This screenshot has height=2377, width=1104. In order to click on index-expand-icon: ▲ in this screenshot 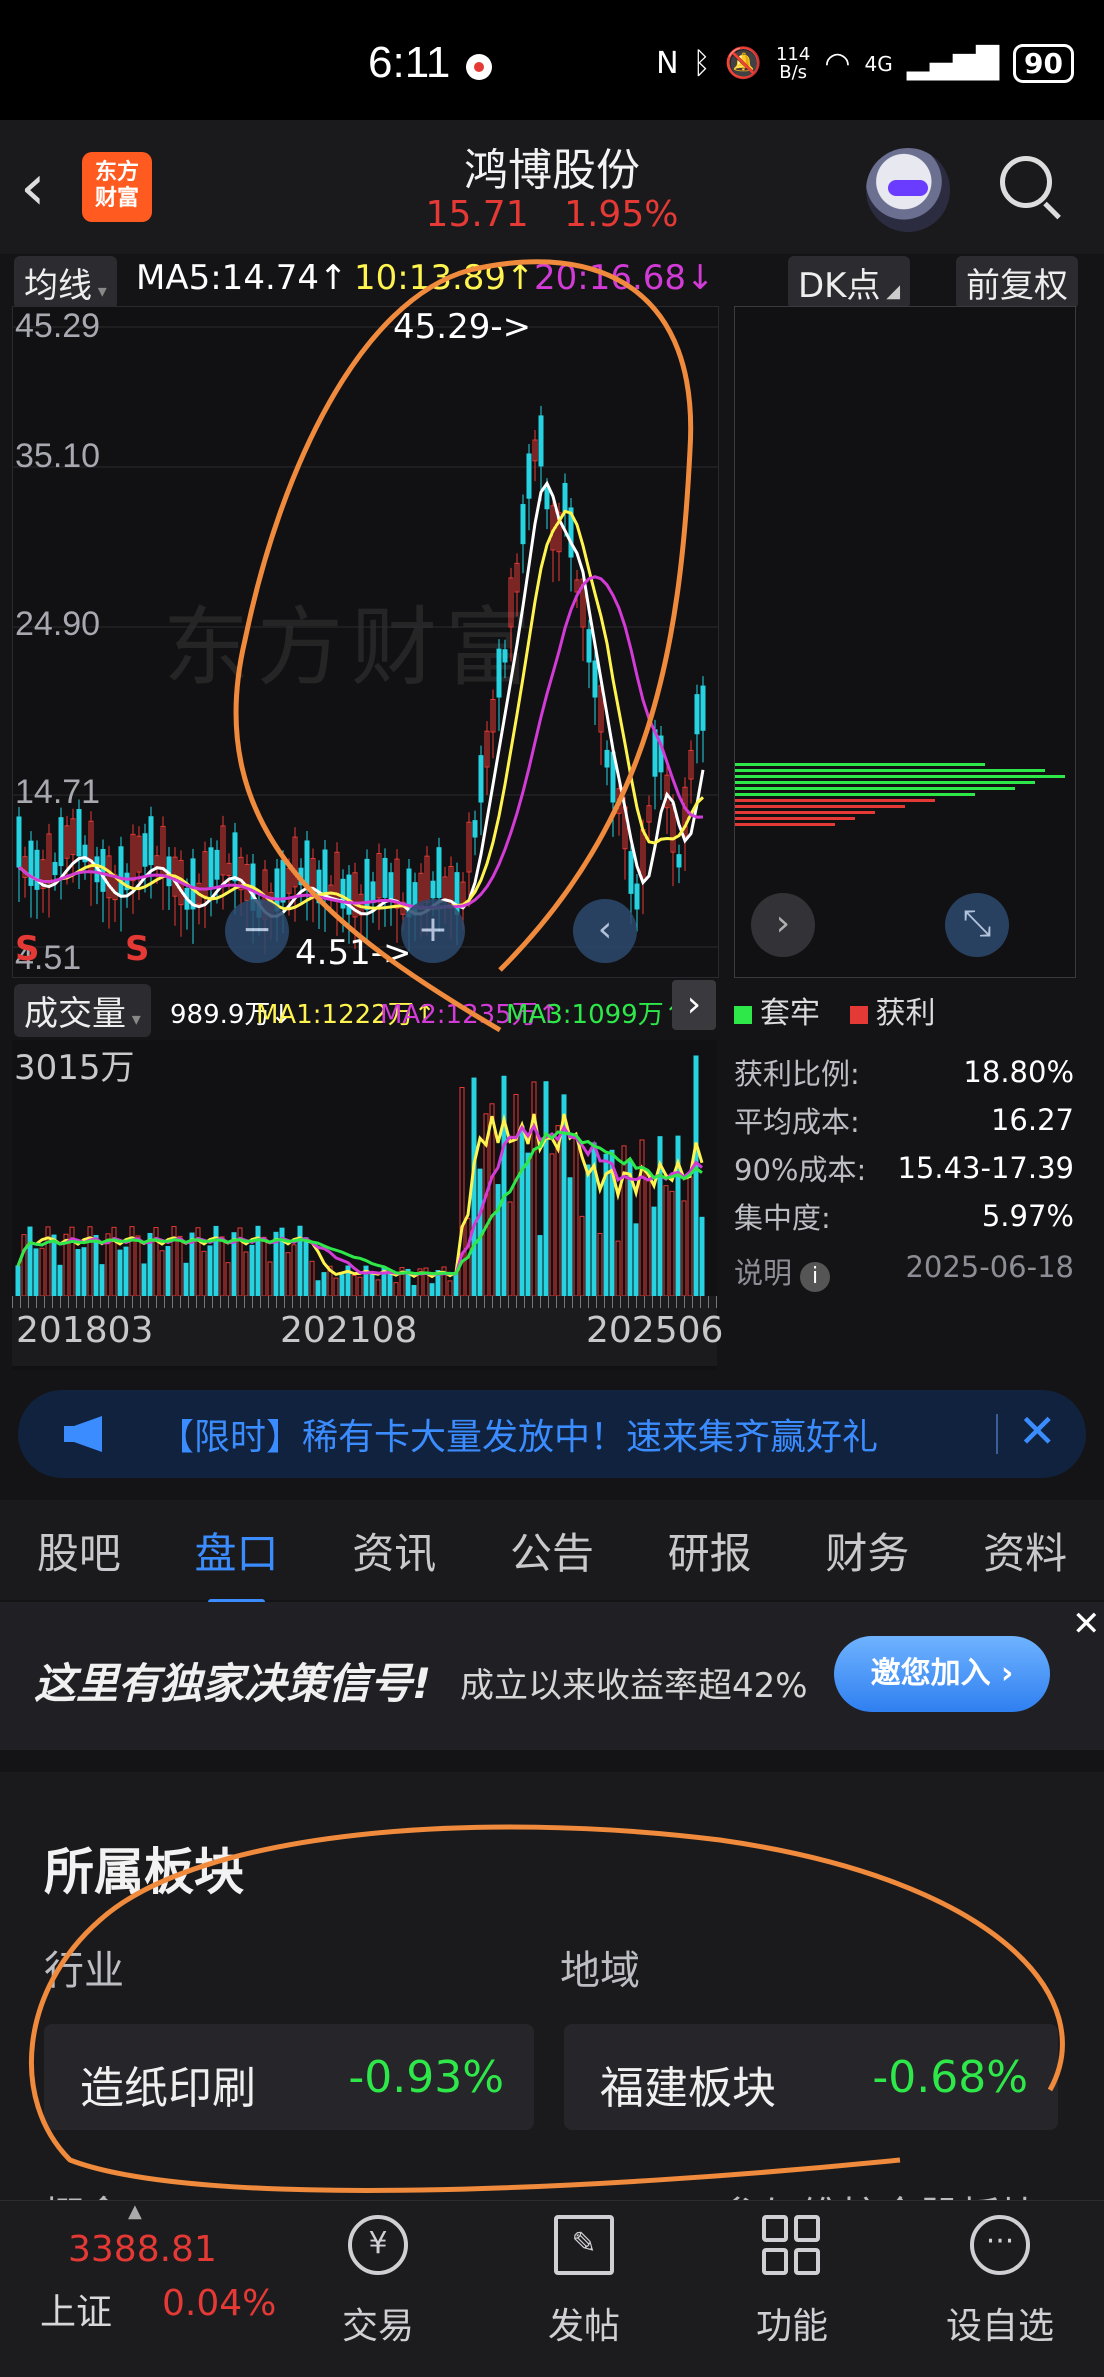, I will do `click(135, 2211)`.